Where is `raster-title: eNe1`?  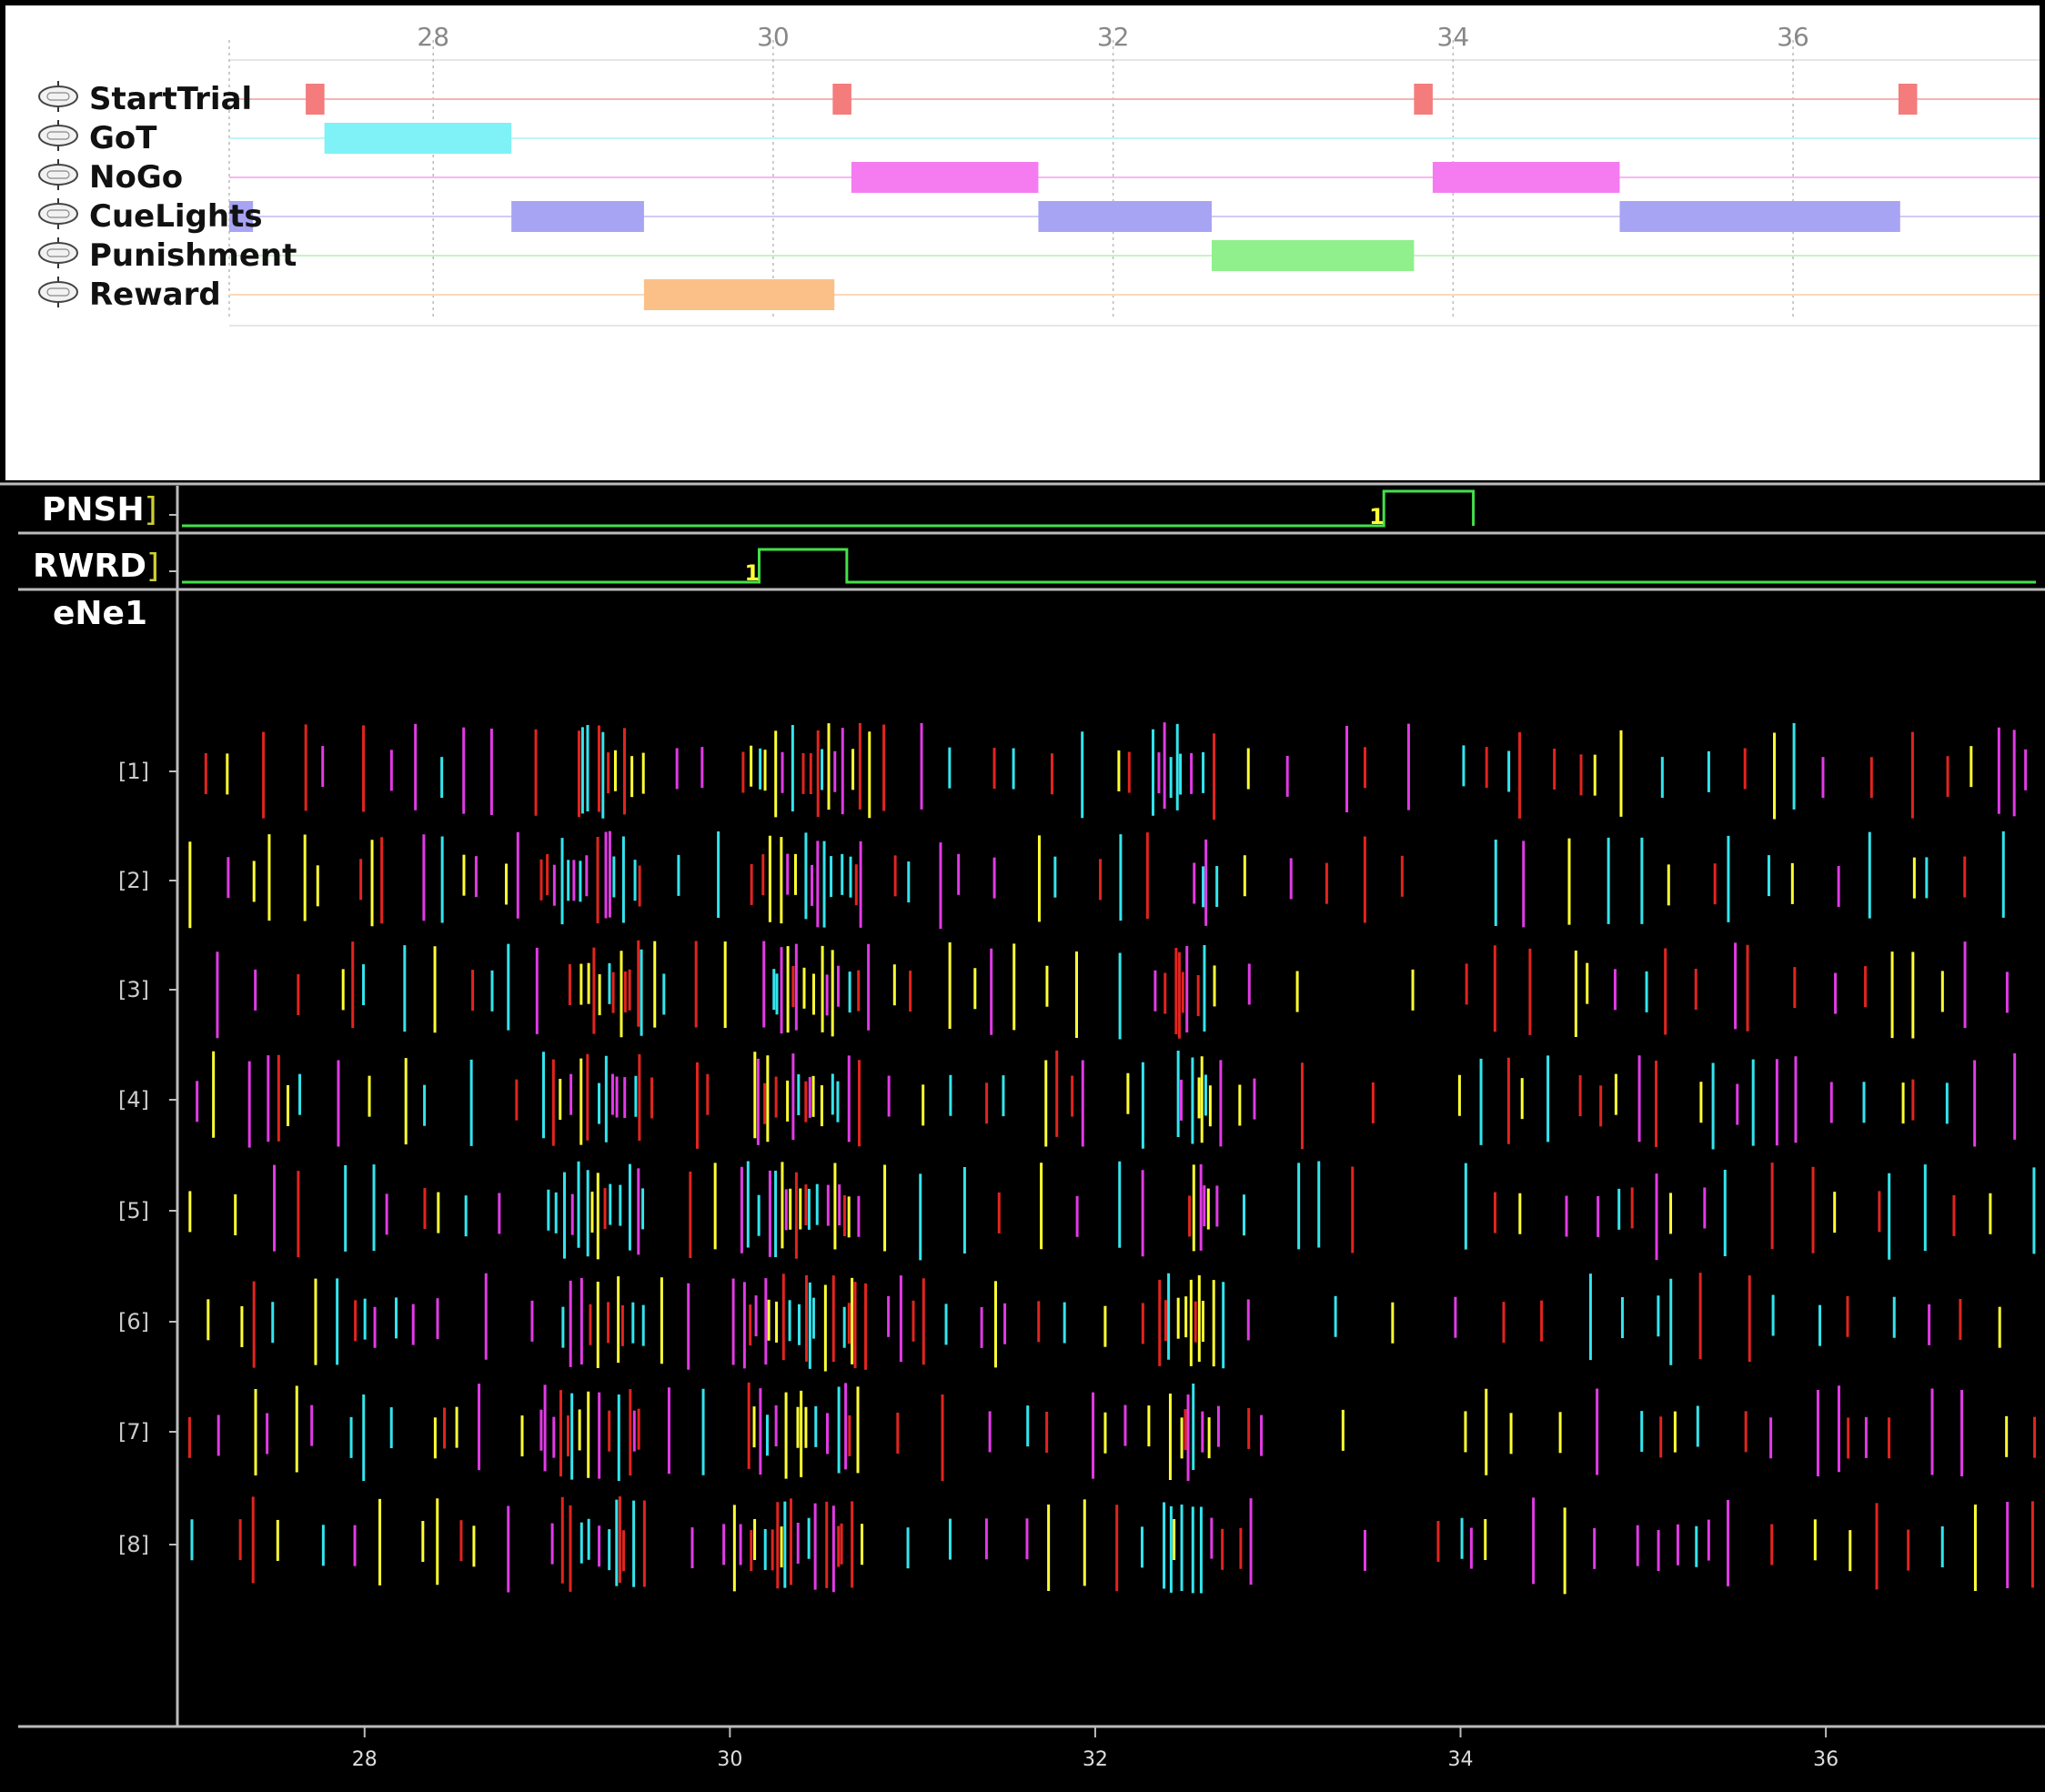 raster-title: eNe1 is located at coordinates (100, 613).